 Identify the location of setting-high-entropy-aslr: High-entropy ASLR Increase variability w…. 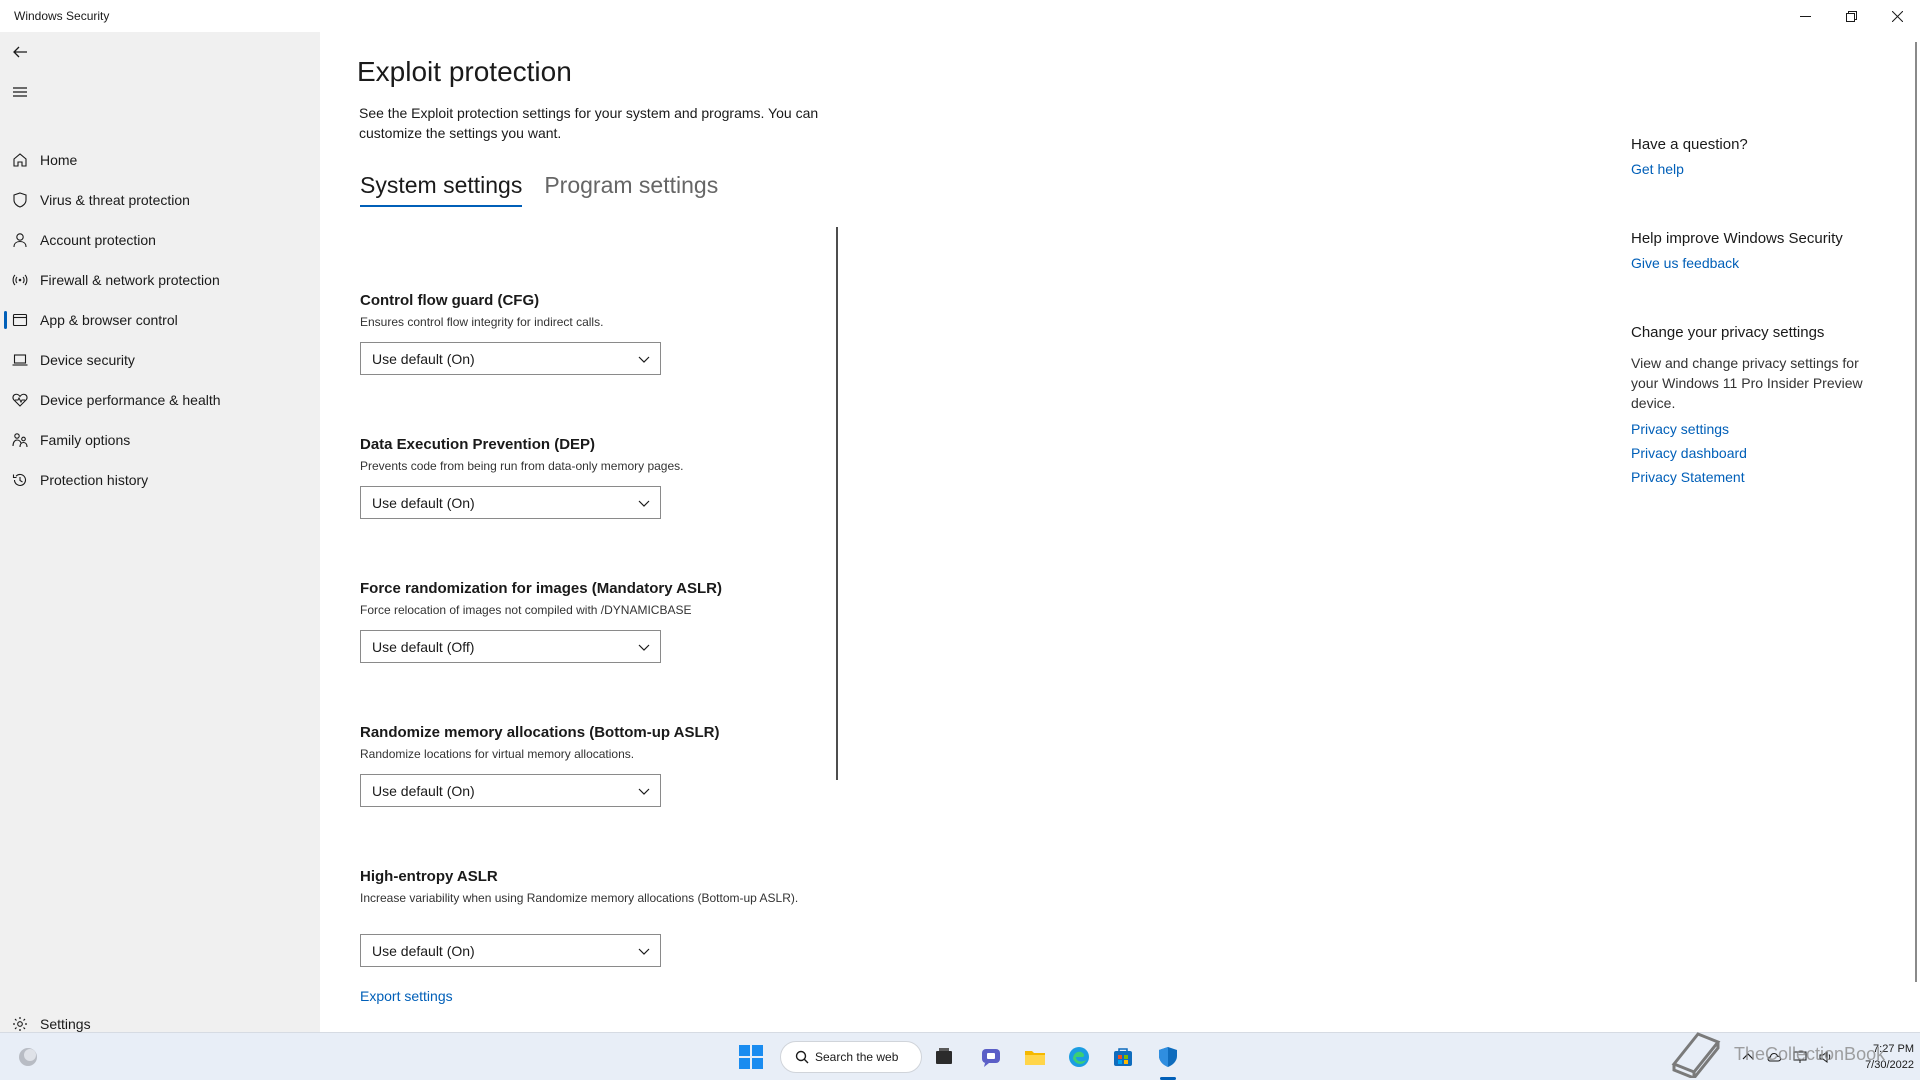
(600, 917).